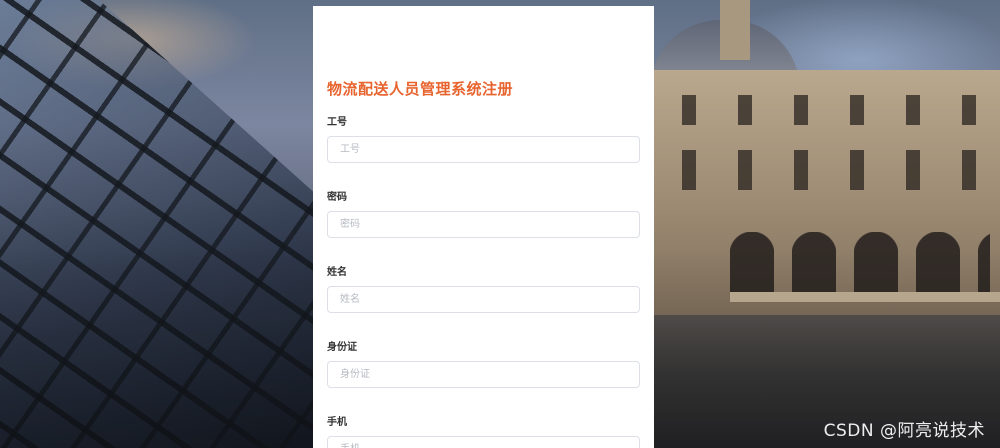 This screenshot has width=1000, height=448. I want to click on password-label: 密码, so click(337, 197).